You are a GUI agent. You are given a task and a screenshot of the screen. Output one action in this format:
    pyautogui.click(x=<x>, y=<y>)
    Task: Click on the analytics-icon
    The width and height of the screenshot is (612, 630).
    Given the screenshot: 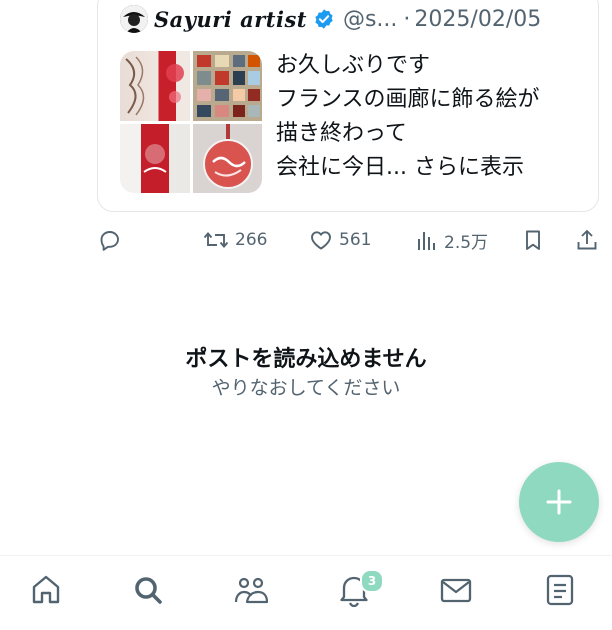 What is the action you would take?
    pyautogui.click(x=426, y=240)
    